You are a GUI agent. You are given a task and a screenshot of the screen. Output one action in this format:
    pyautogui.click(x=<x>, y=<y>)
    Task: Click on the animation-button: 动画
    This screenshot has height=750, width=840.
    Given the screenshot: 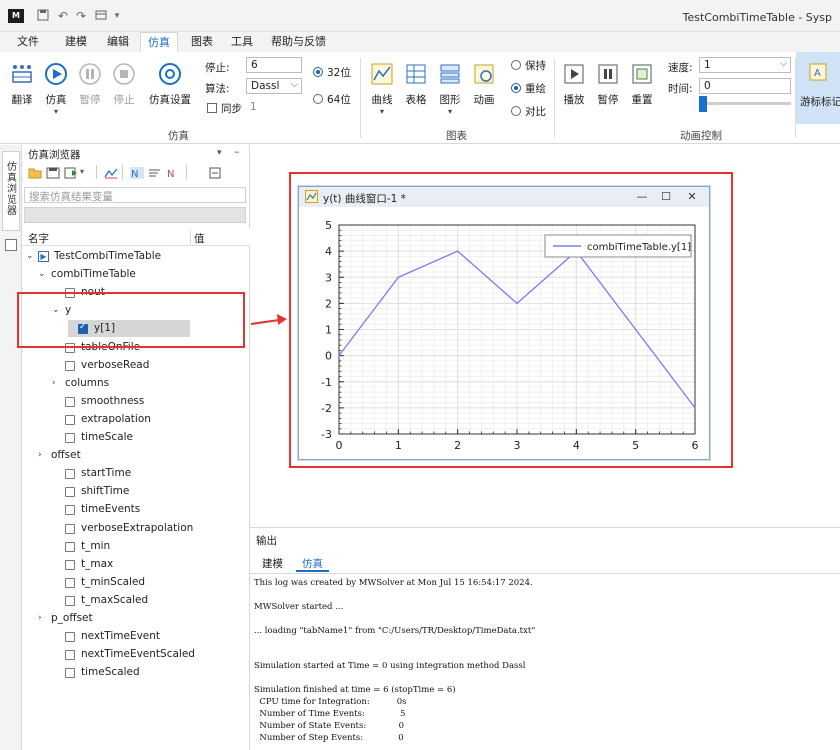 What is the action you would take?
    pyautogui.click(x=484, y=84)
    